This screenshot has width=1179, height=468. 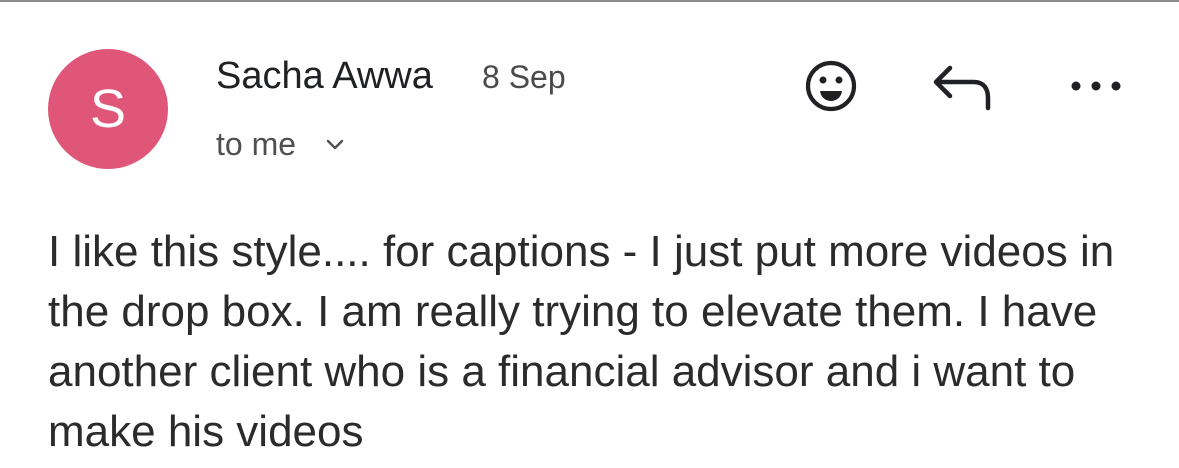 I want to click on recipient-label: to me, so click(x=256, y=144).